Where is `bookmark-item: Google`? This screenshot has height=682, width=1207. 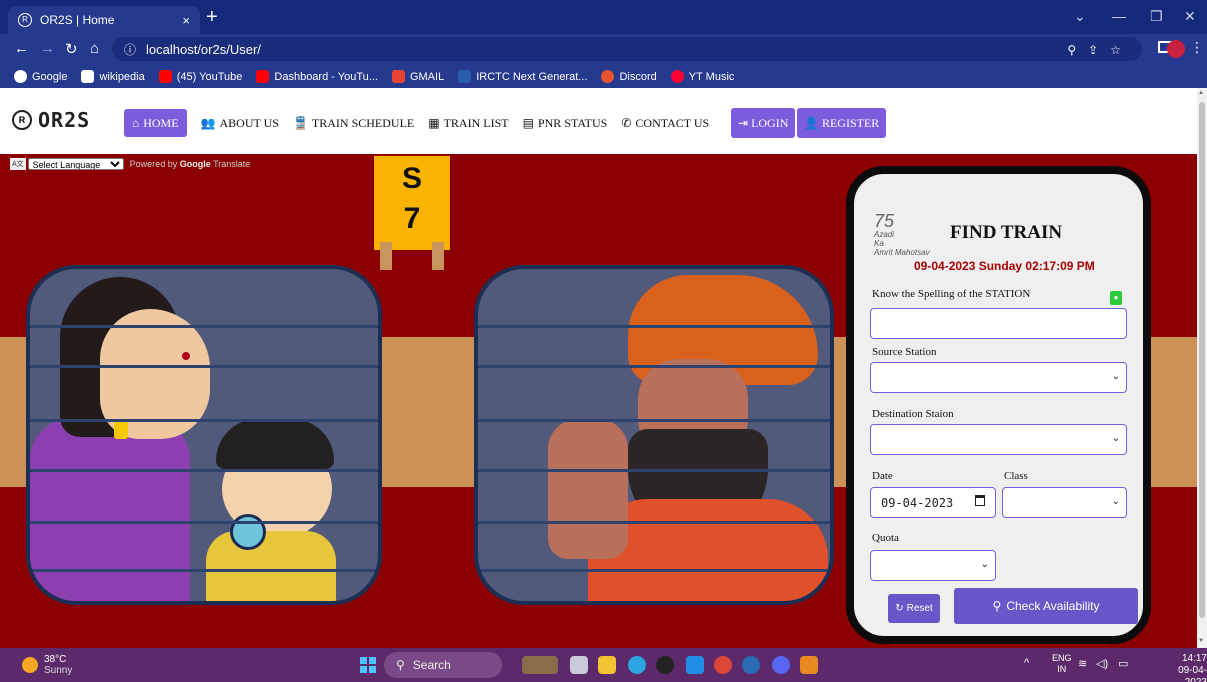
bookmark-item: Google is located at coordinates (40, 76).